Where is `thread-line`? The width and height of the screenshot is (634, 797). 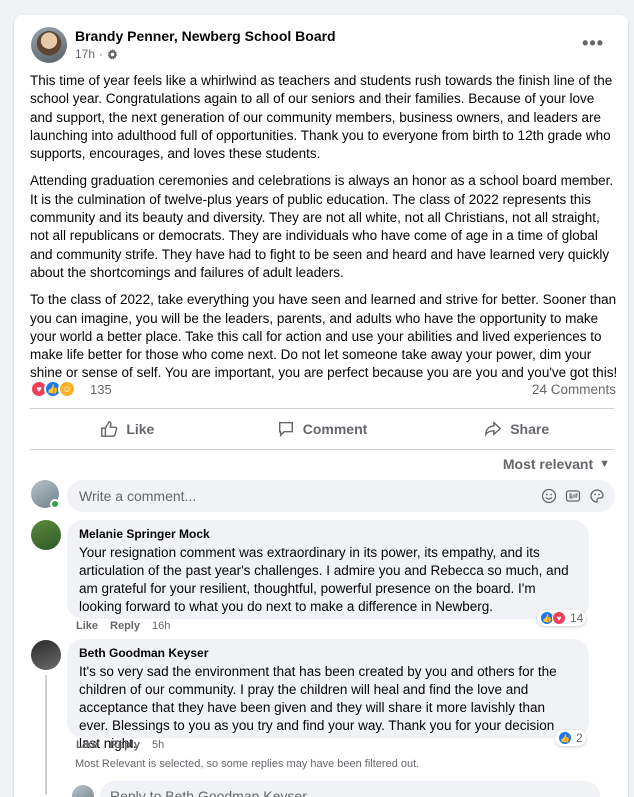
thread-line is located at coordinates (46, 735).